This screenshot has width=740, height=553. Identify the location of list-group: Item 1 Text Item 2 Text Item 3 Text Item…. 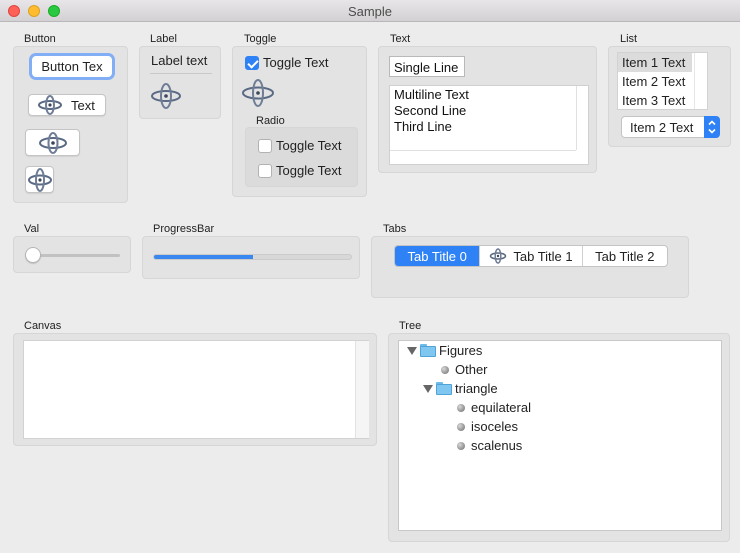
(669, 96).